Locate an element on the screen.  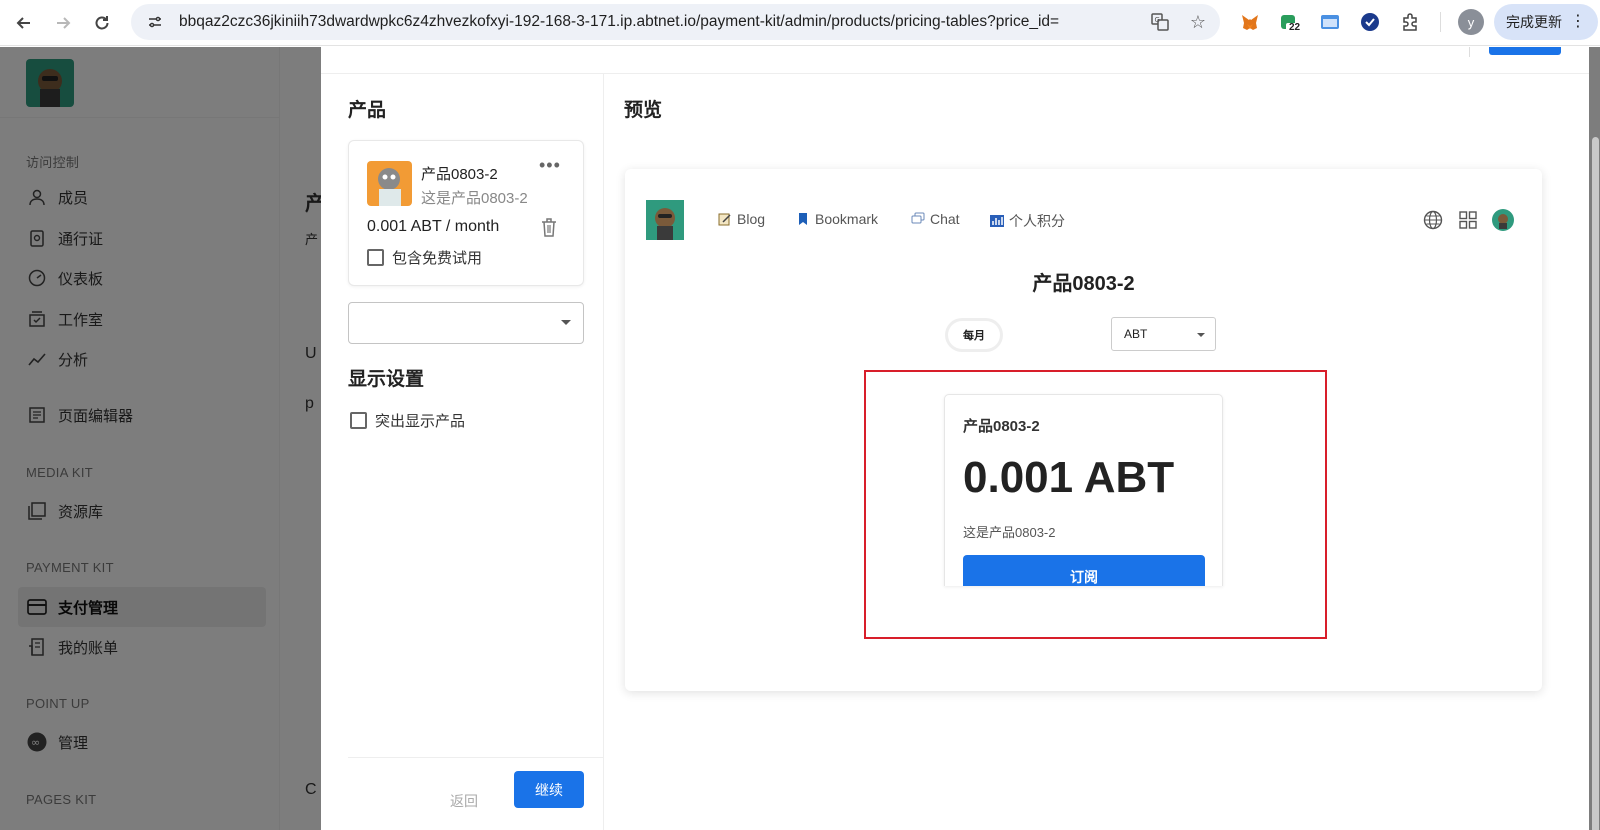
toolbar-divider is located at coordinates (1440, 22).